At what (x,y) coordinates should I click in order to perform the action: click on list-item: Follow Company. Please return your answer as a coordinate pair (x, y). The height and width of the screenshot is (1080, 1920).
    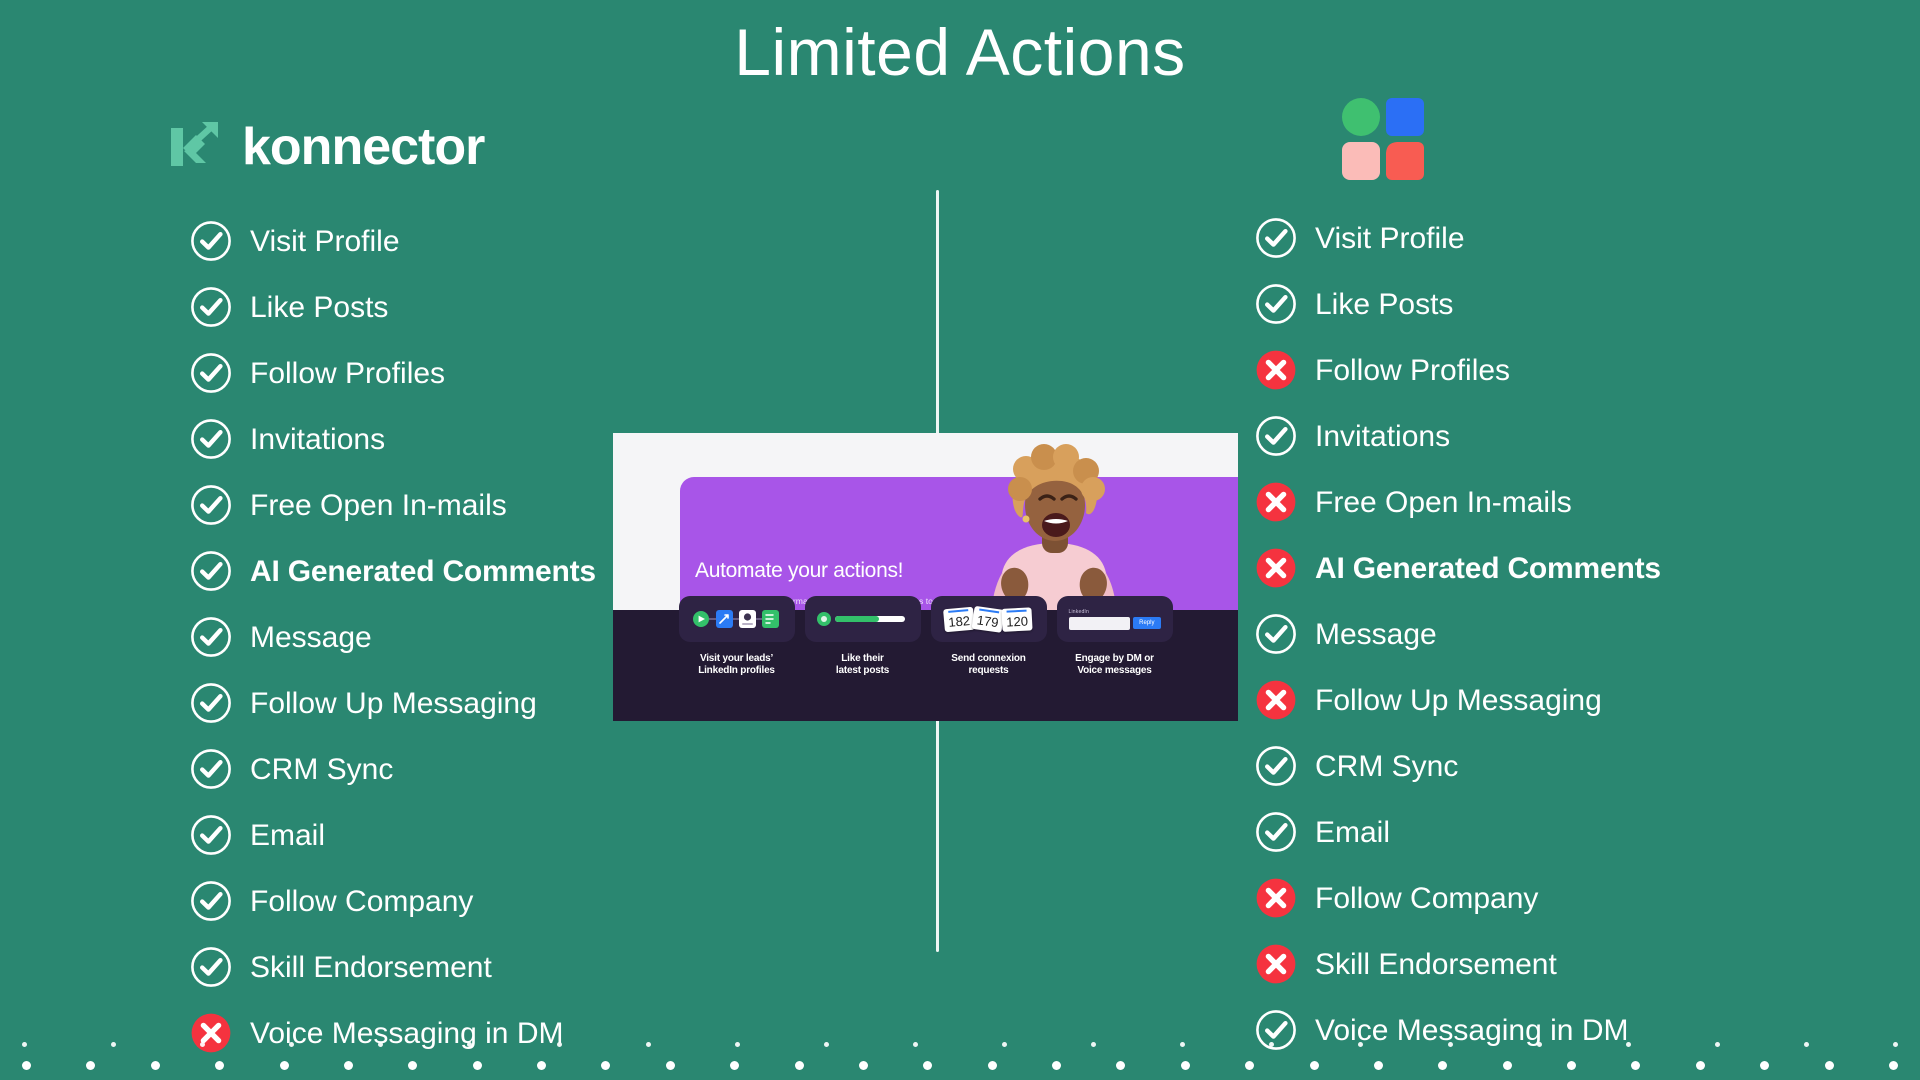
    Looking at the image, I should click on (1575, 898).